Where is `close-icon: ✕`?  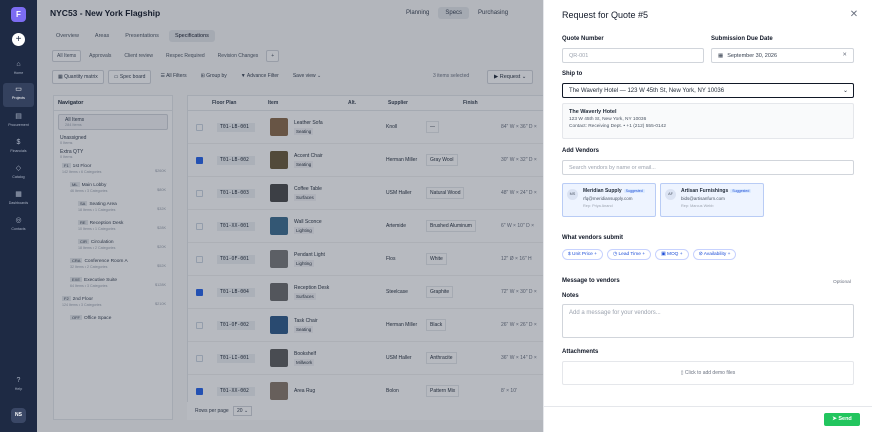 close-icon: ✕ is located at coordinates (854, 15).